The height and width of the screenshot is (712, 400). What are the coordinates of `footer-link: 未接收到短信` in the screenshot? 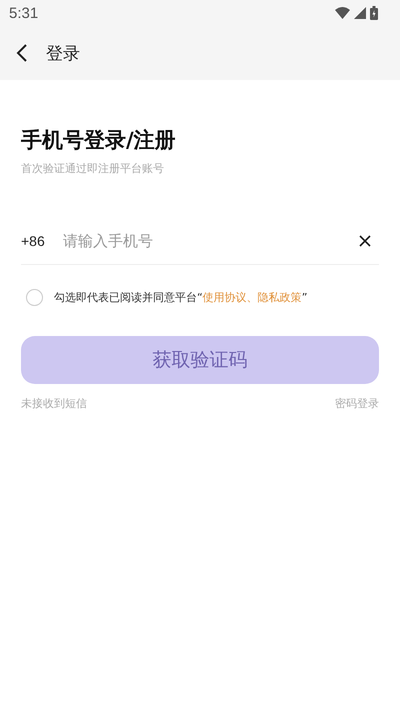 It's located at (54, 403).